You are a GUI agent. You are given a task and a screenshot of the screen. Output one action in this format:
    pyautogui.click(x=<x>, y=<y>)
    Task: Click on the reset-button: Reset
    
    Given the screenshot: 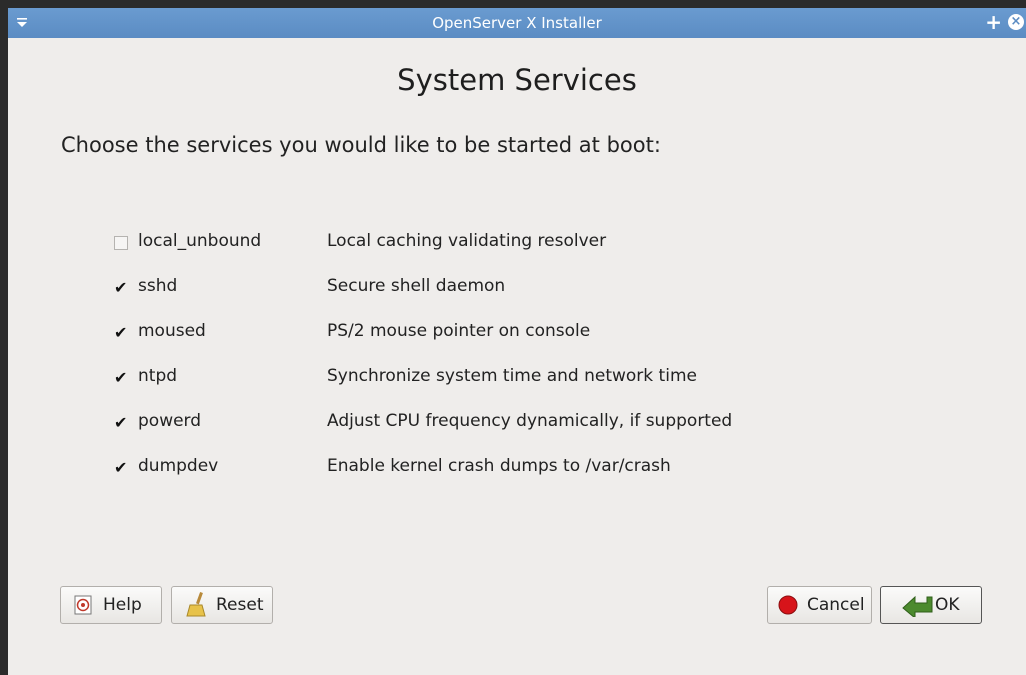 What is the action you would take?
    pyautogui.click(x=222, y=605)
    